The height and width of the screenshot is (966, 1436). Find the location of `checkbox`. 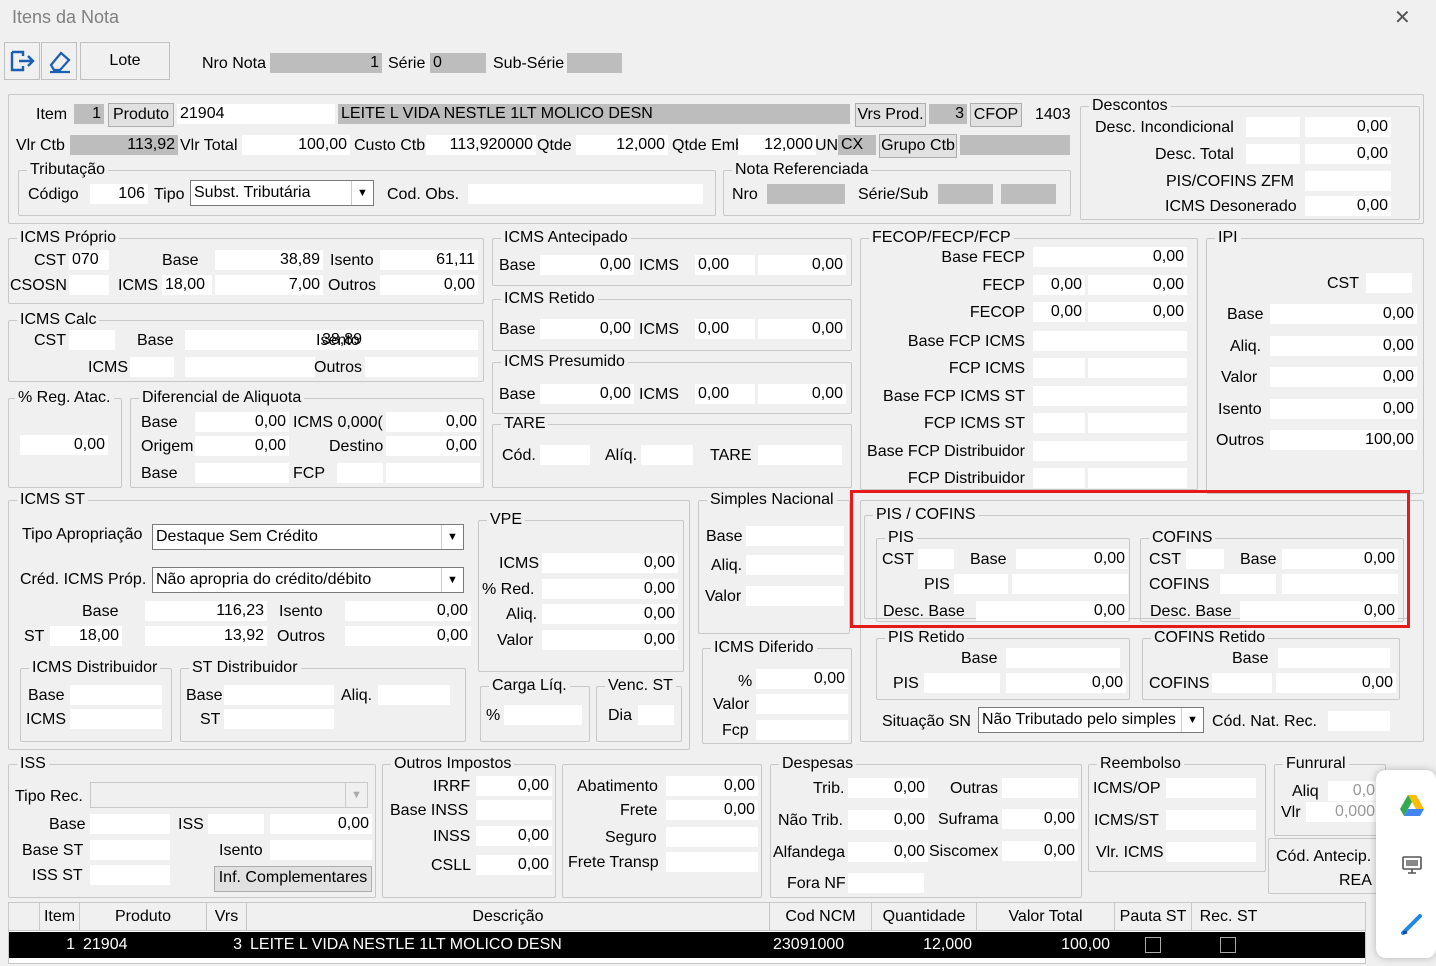

checkbox is located at coordinates (1228, 945).